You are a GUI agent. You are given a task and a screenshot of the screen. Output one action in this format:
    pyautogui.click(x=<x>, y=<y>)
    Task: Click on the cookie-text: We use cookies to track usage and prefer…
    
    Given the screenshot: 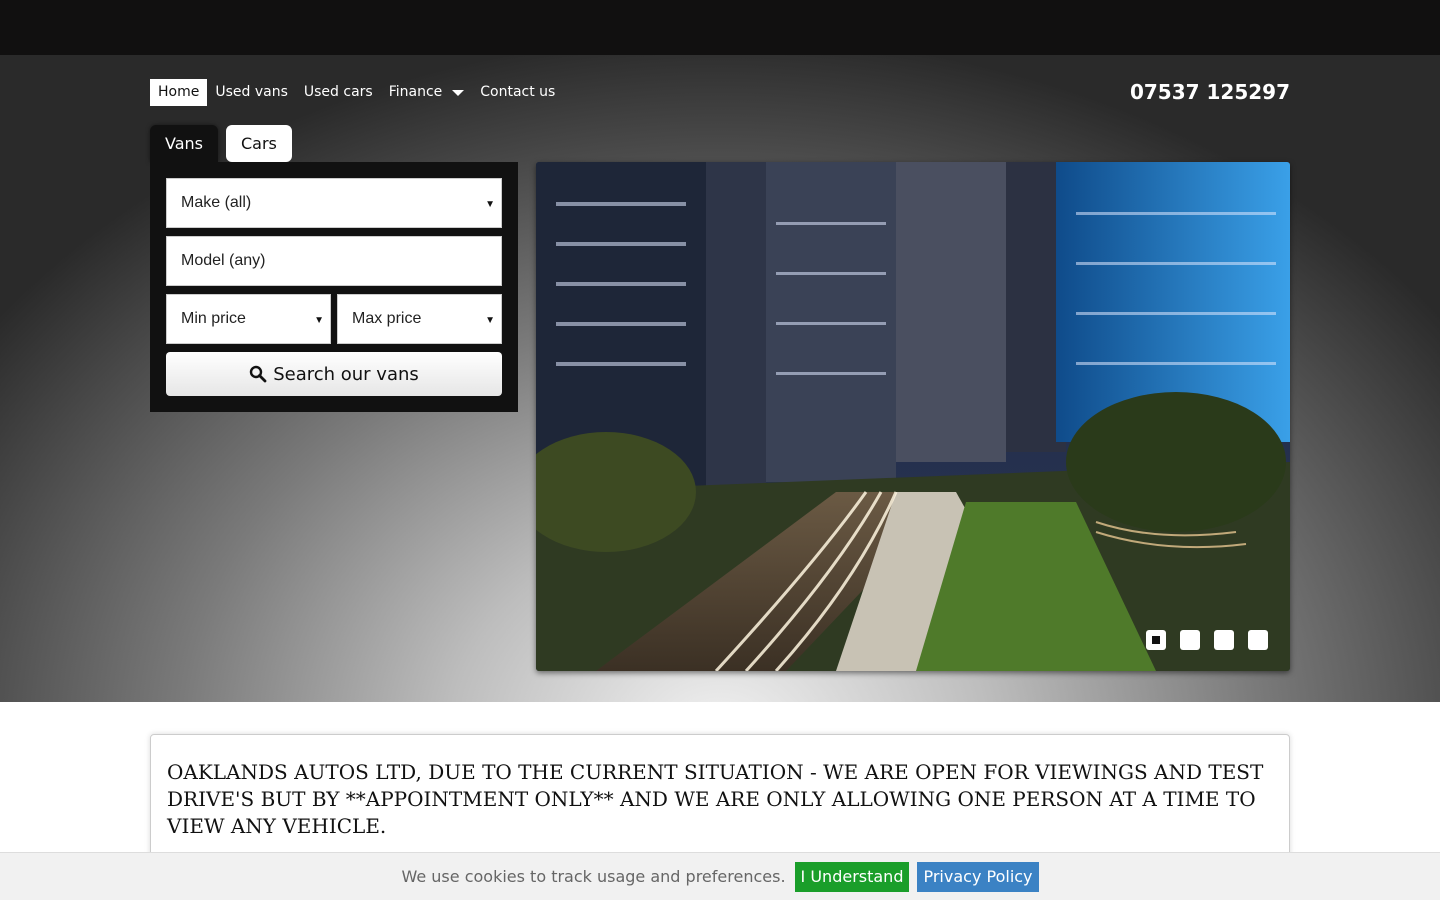 What is the action you would take?
    pyautogui.click(x=593, y=876)
    